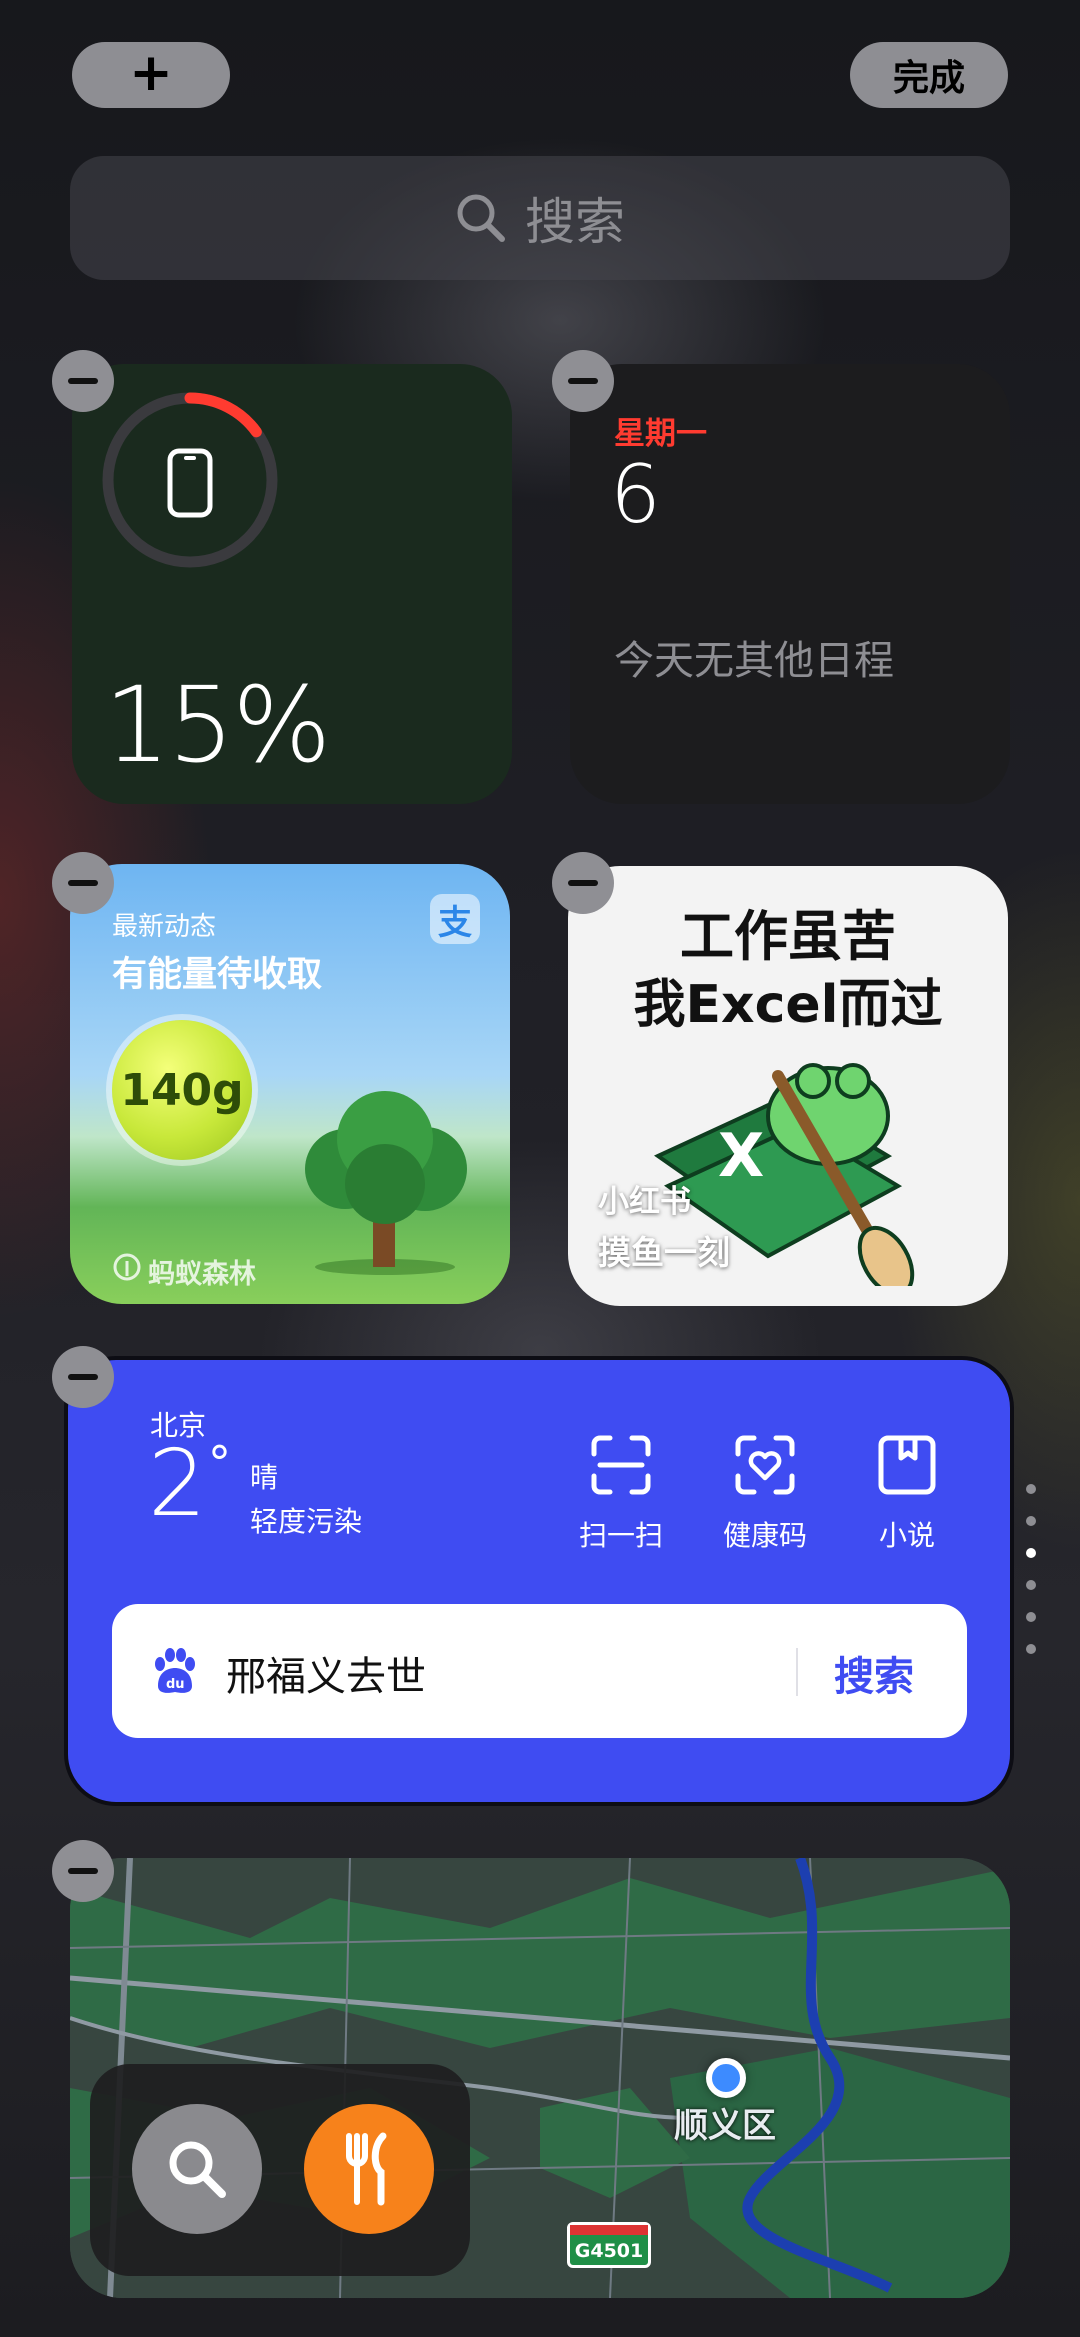  I want to click on done-button: 完成, so click(929, 75).